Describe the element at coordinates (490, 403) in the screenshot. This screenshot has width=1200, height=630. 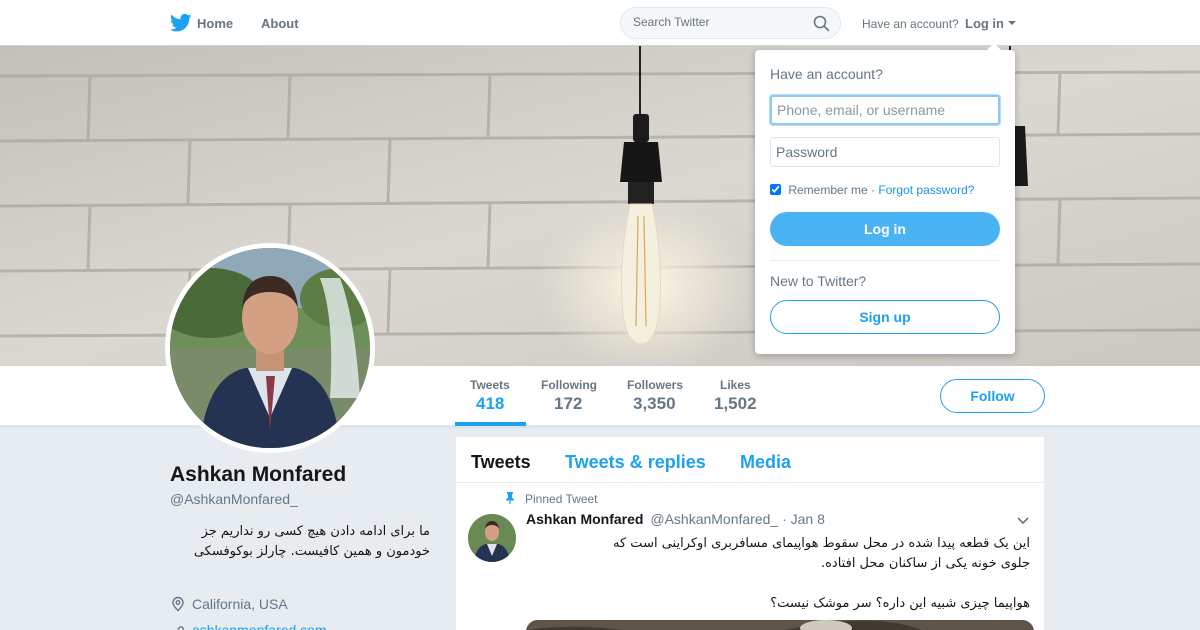
I see `stat-value: 418` at that location.